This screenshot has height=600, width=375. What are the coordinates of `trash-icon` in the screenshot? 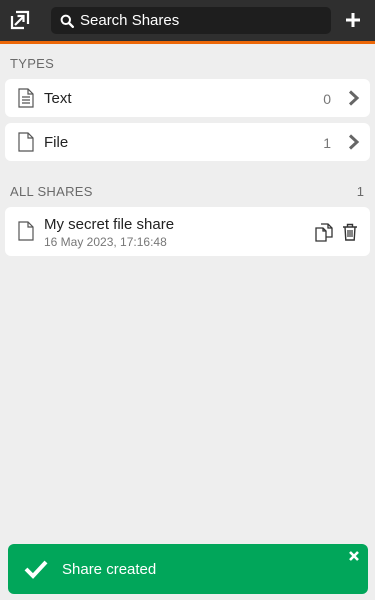 It's located at (350, 232).